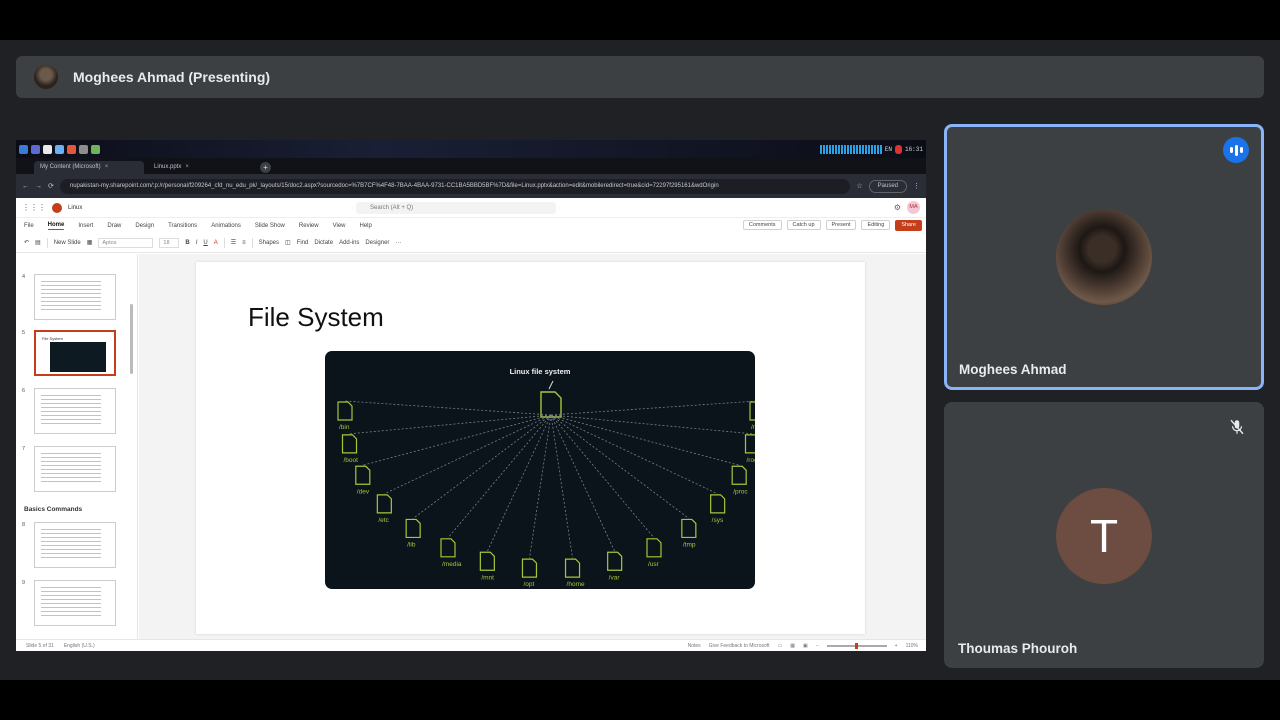 The image size is (1280, 720). What do you see at coordinates (898, 149) in the screenshot?
I see `mic-tray-icon` at bounding box center [898, 149].